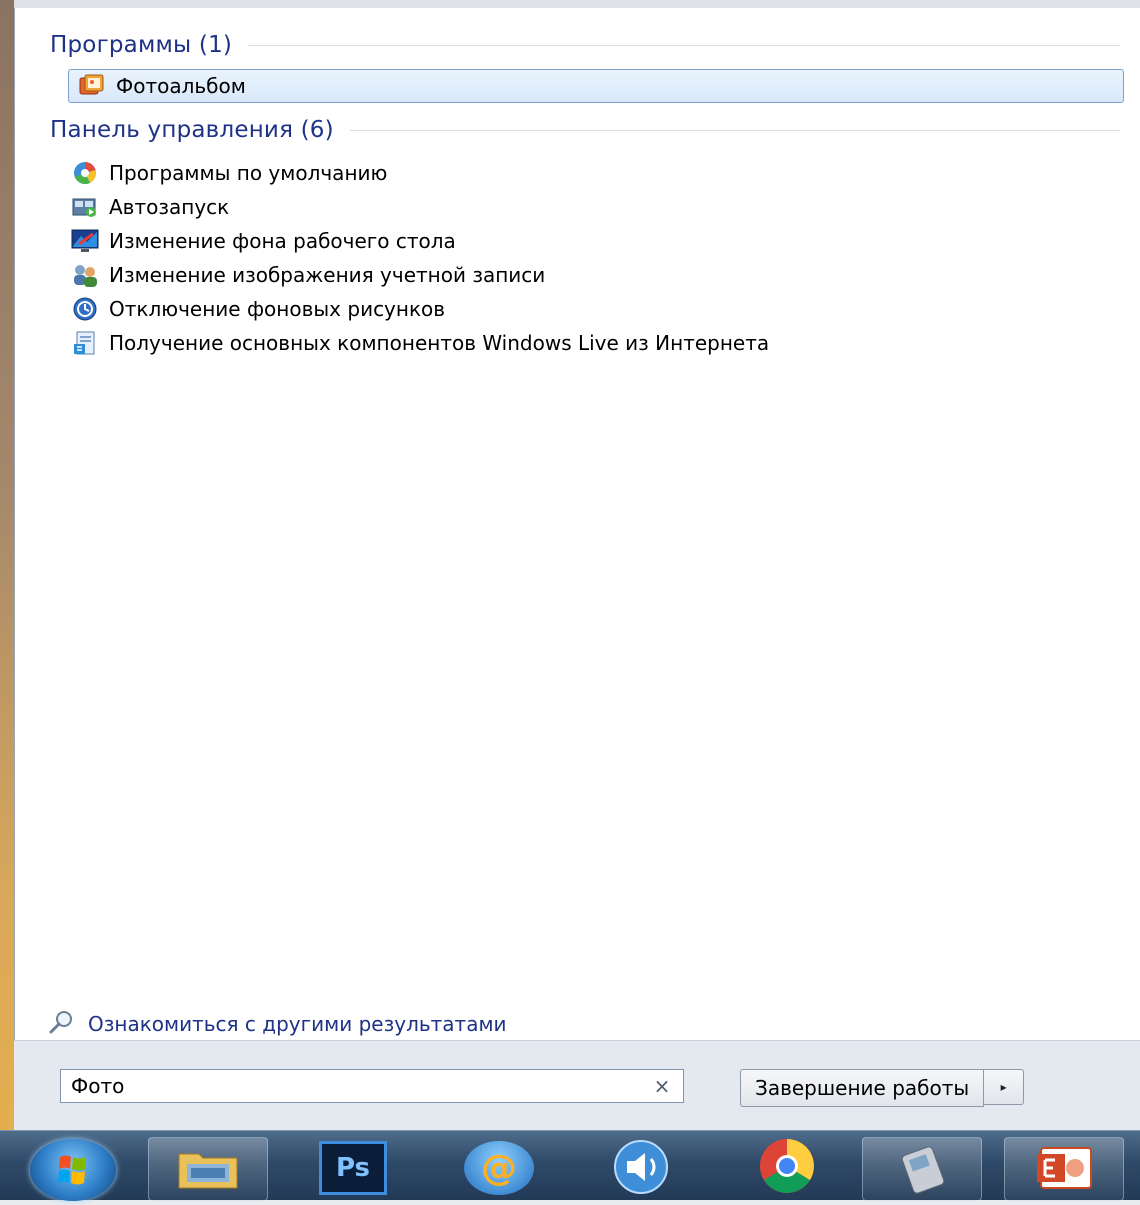  What do you see at coordinates (297, 1024) in the screenshot?
I see `more-results-label: Ознакомиться с другими результатами` at bounding box center [297, 1024].